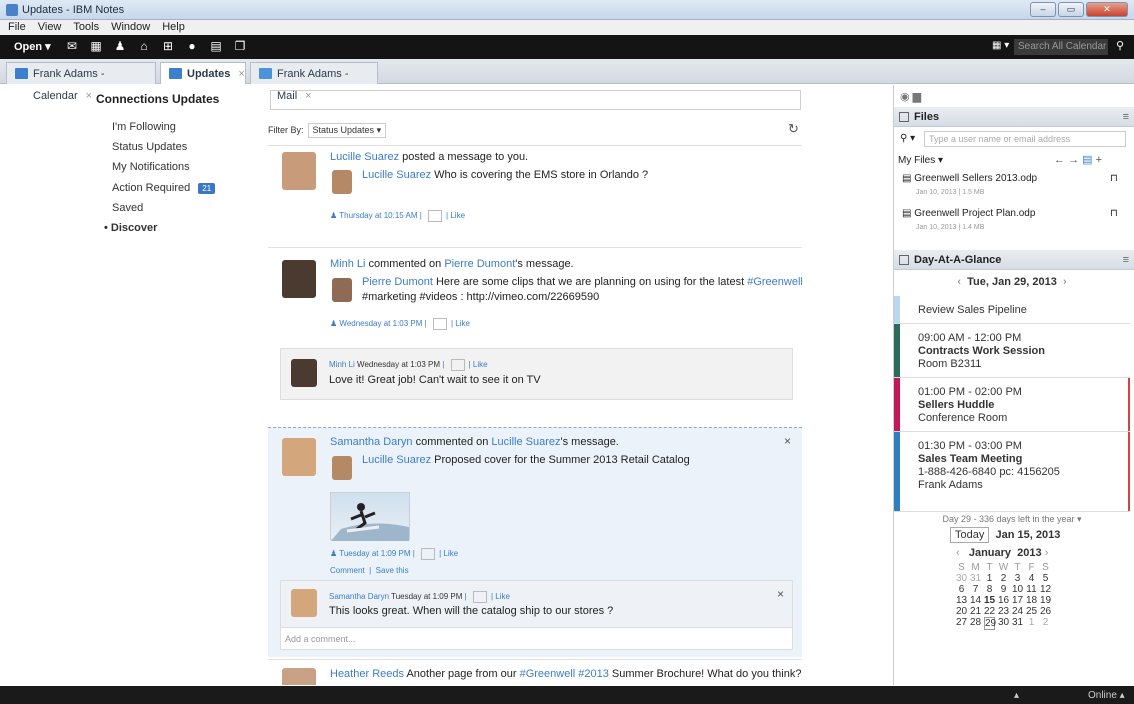 The width and height of the screenshot is (1134, 704). I want to click on nav-action-required: Action Required 21, so click(164, 188).